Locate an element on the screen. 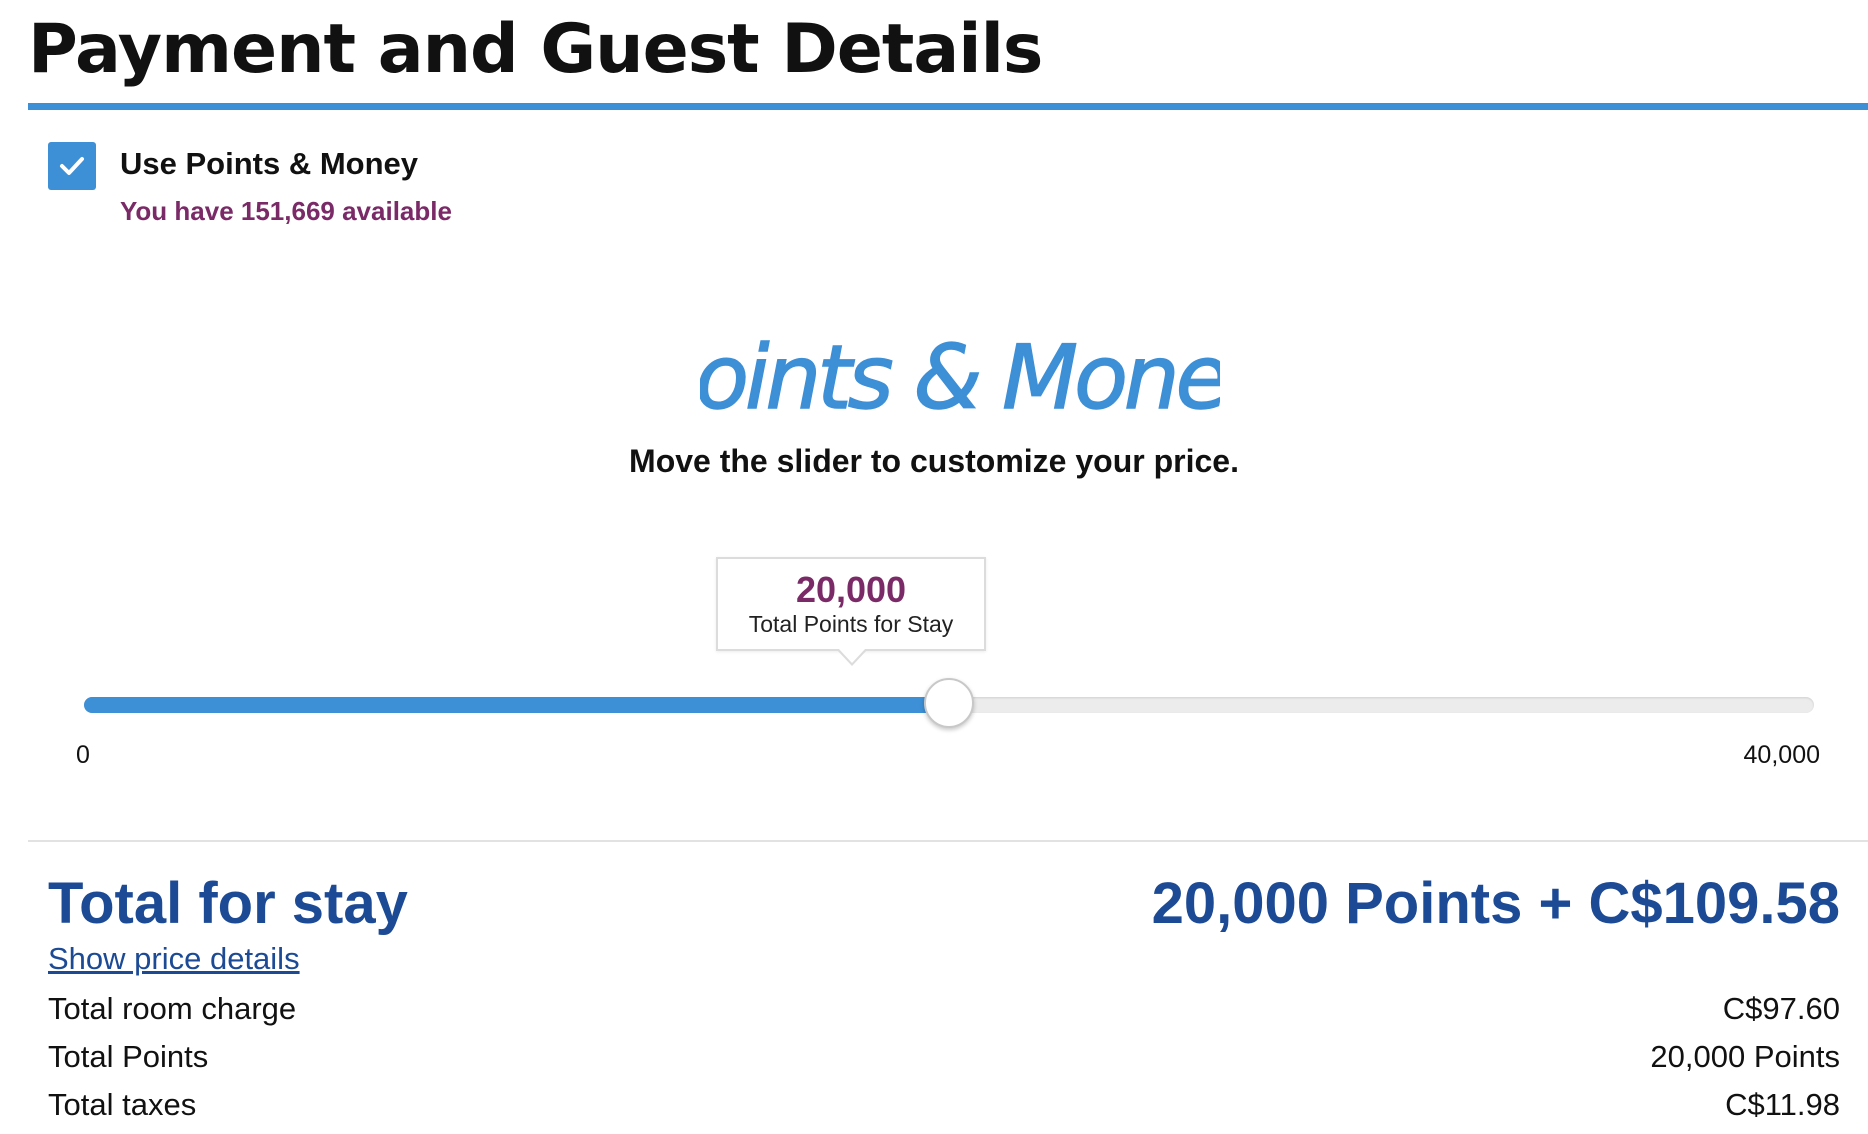 This screenshot has height=1134, width=1868. price-row-total-points: Total Points 20,000 Points is located at coordinates (944, 1059).